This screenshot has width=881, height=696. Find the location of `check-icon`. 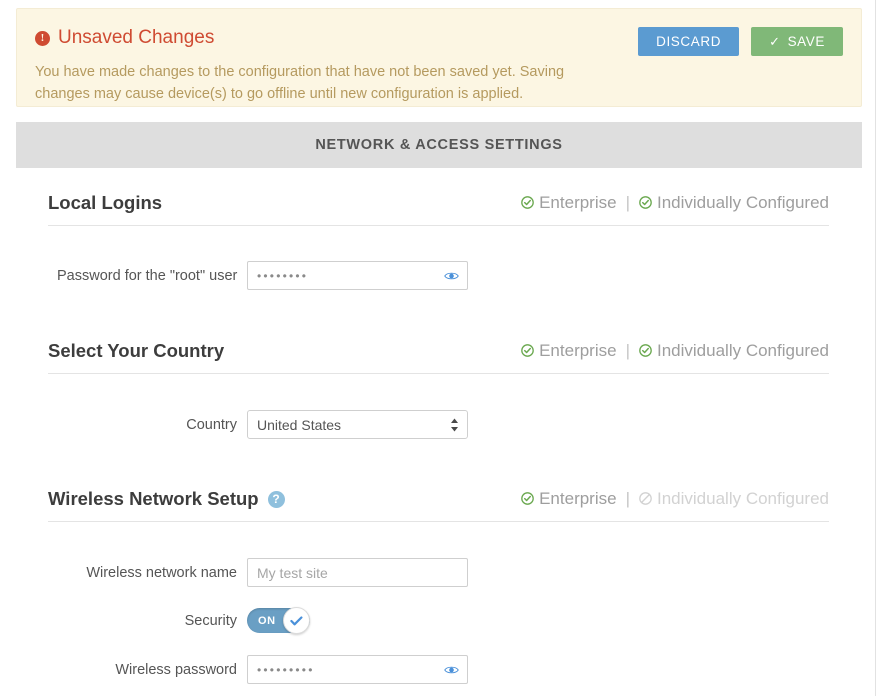

check-icon is located at coordinates (296, 620).